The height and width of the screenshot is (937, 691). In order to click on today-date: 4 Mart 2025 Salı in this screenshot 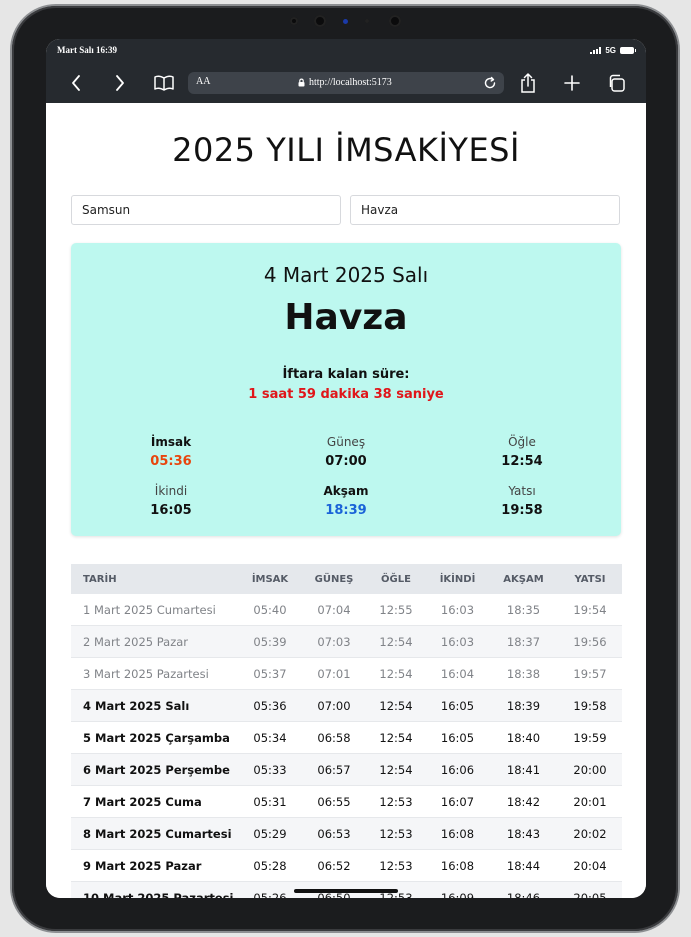, I will do `click(346, 275)`.